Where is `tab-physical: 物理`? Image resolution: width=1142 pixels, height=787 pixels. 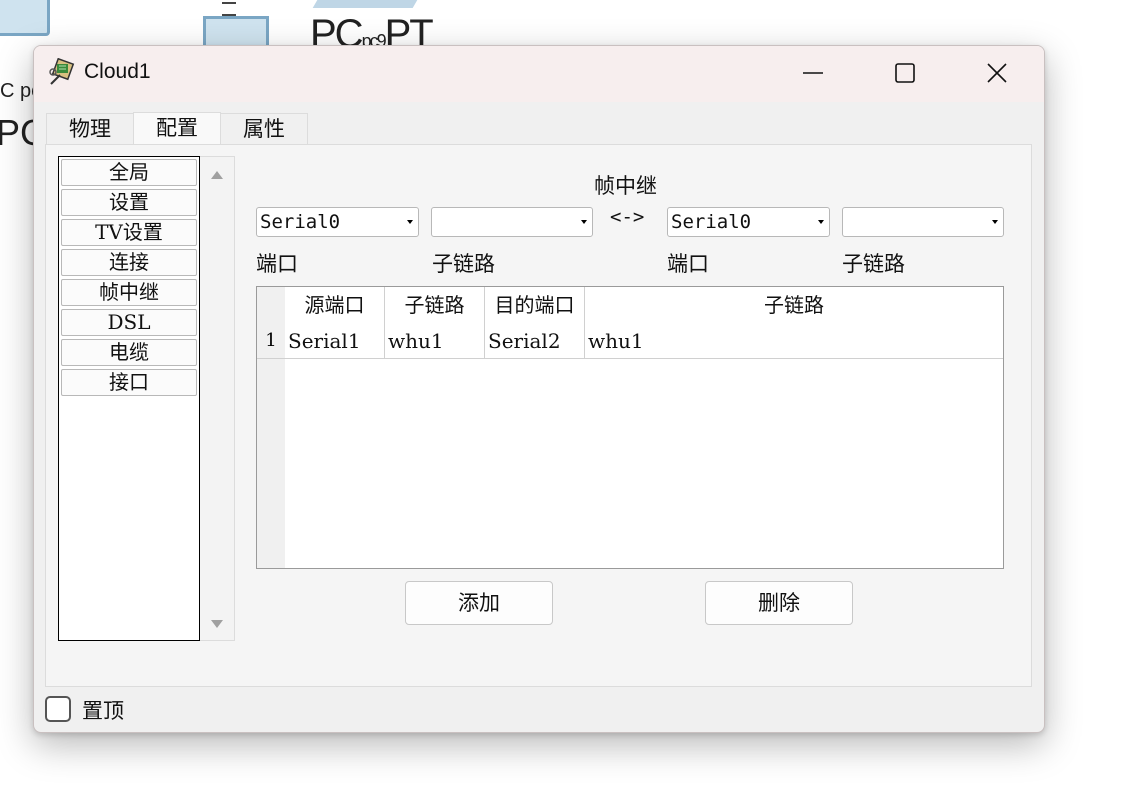 tab-physical: 物理 is located at coordinates (90, 128).